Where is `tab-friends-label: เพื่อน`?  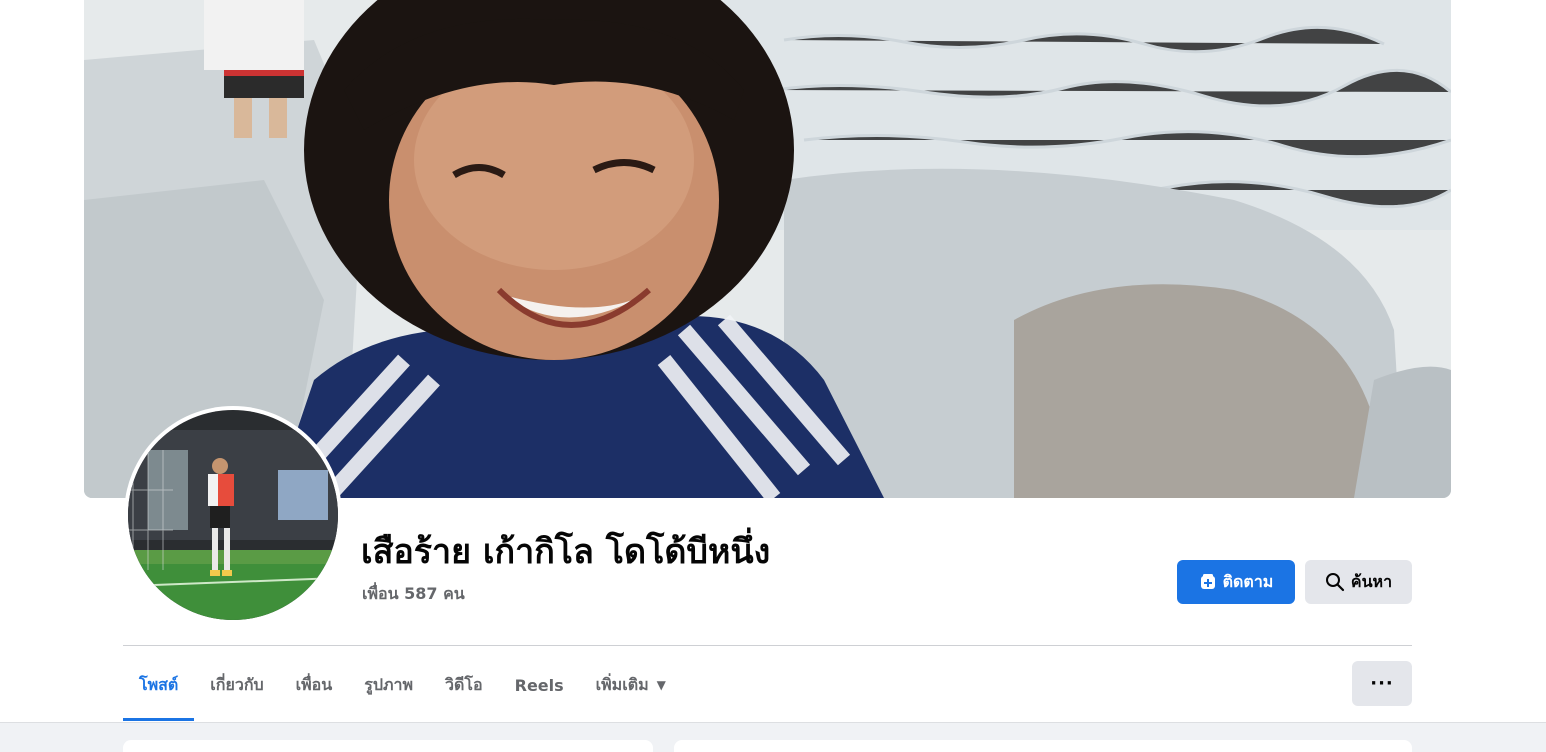 tab-friends-label: เพื่อน is located at coordinates (314, 684).